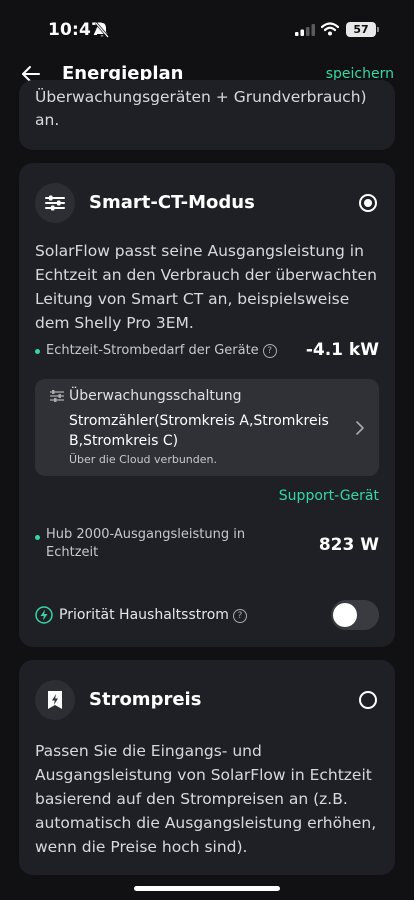  I want to click on household-priority-label: Priorität Haushaltsstrom, so click(144, 615).